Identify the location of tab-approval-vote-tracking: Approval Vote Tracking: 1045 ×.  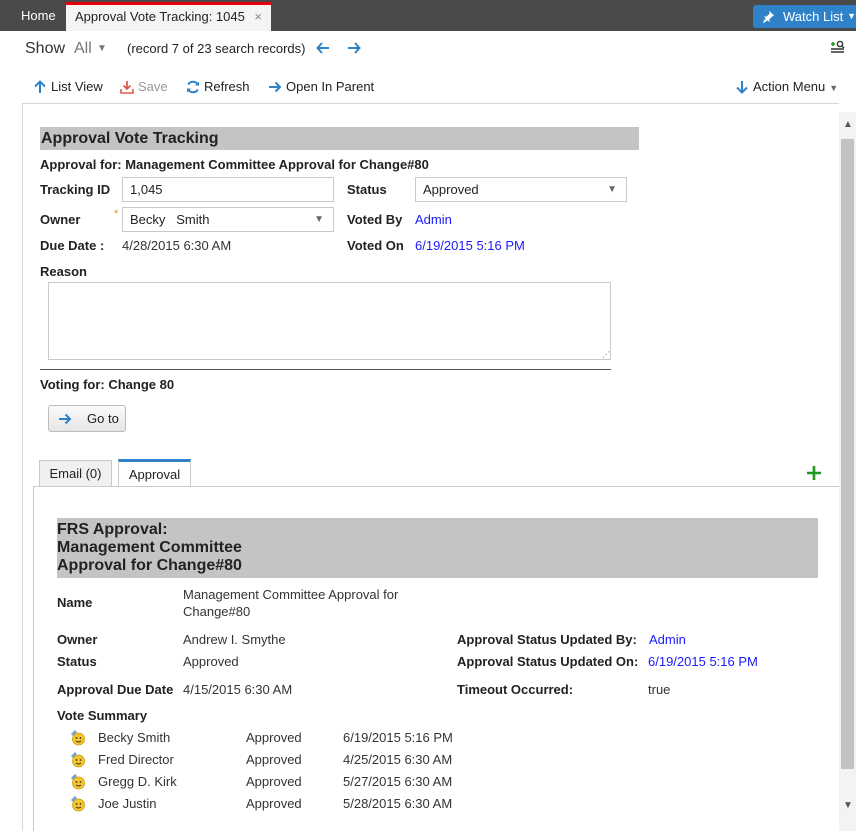
(168, 16).